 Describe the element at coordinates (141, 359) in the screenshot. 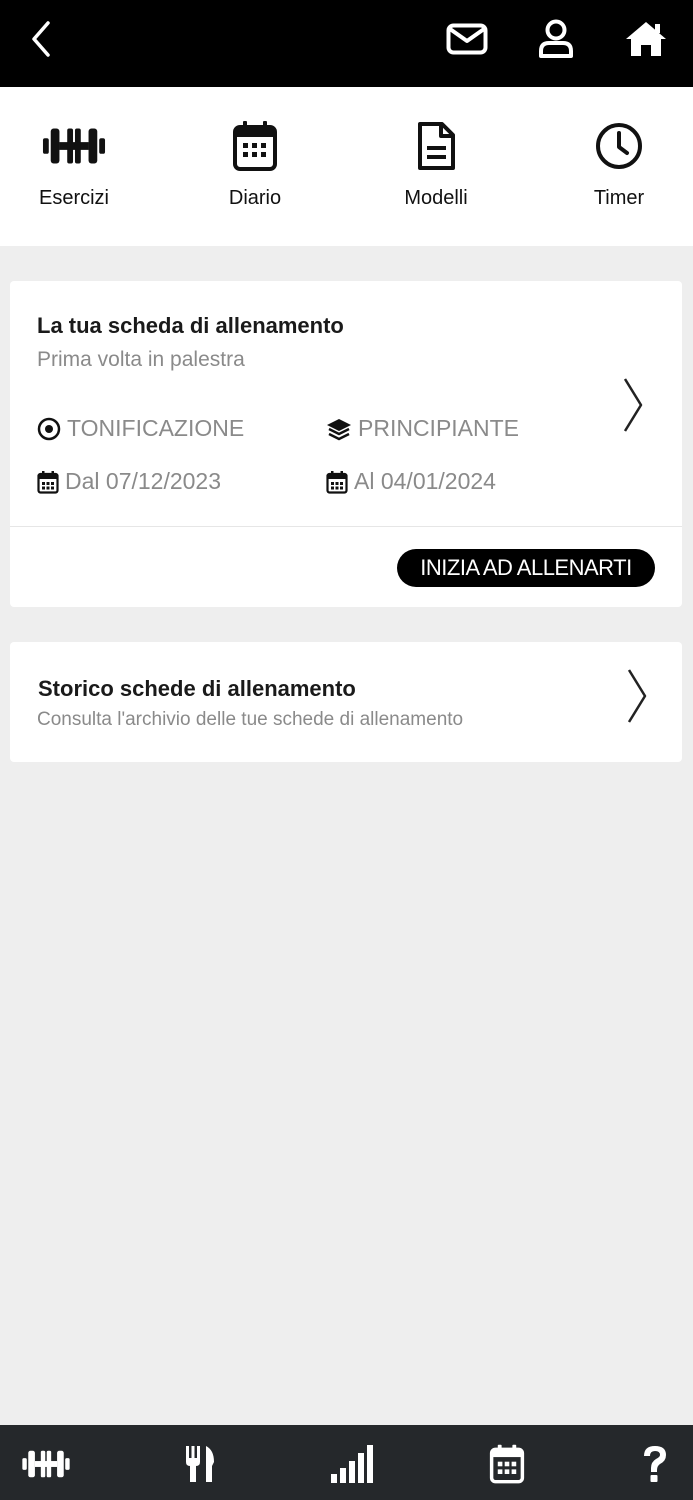

I see `workout-plan-subtitle: Prima volta in palestra` at that location.